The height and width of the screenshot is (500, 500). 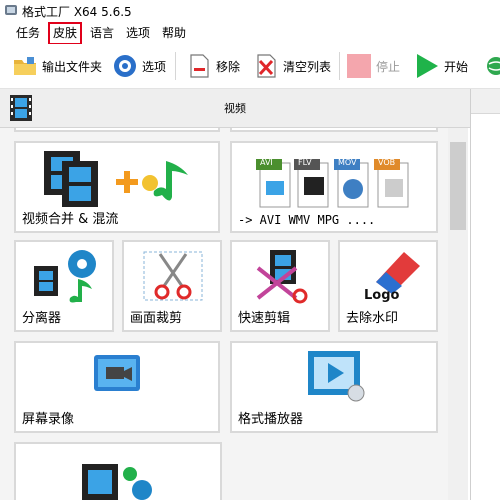 I want to click on tile-remove-watermark: Logo 去除水印, so click(x=388, y=286).